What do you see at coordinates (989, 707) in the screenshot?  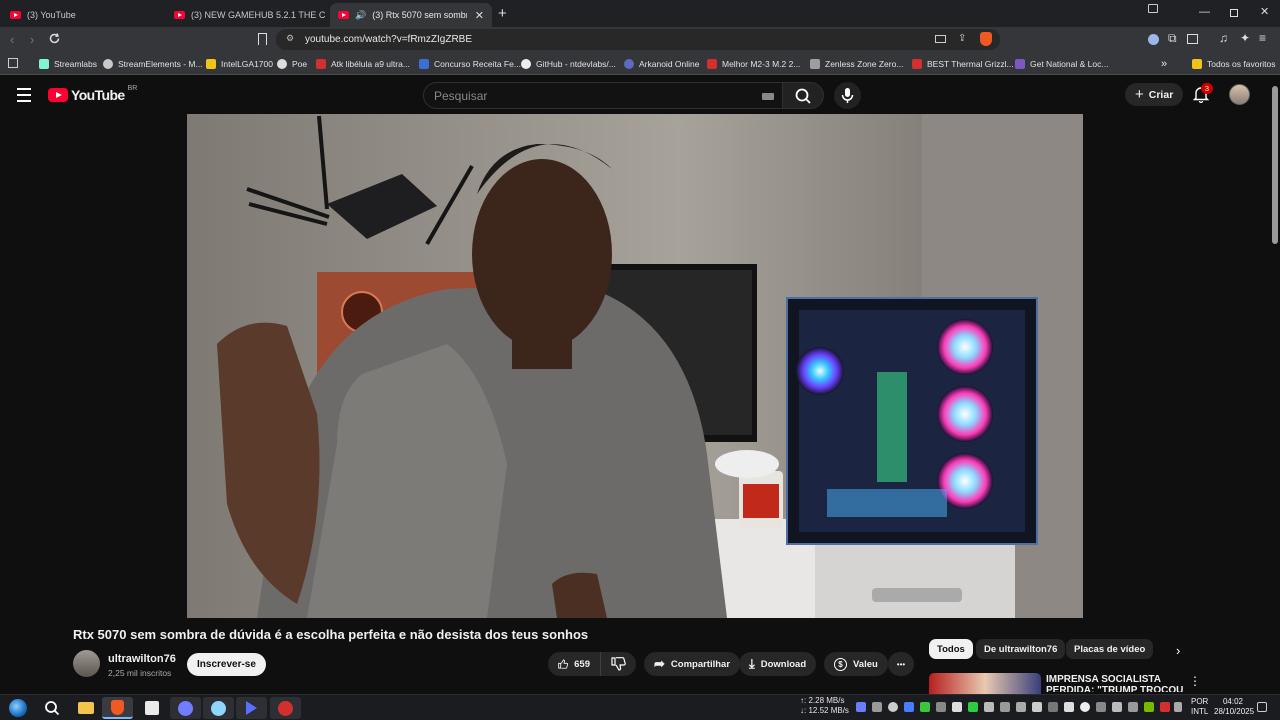 I see `microphone-icon` at bounding box center [989, 707].